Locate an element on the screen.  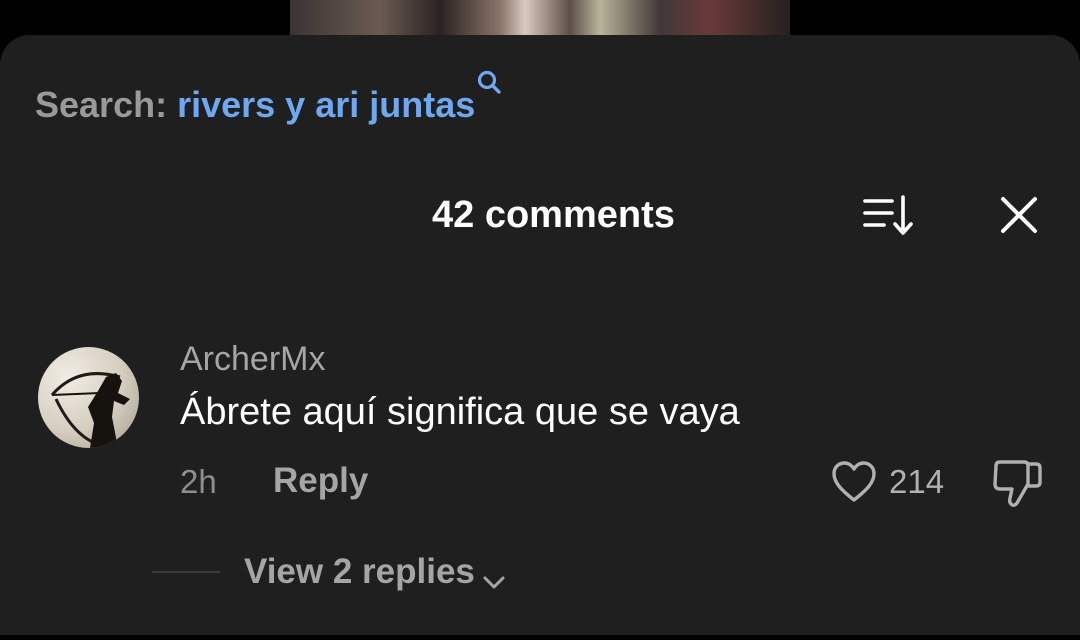
heart-icon is located at coordinates (854, 481).